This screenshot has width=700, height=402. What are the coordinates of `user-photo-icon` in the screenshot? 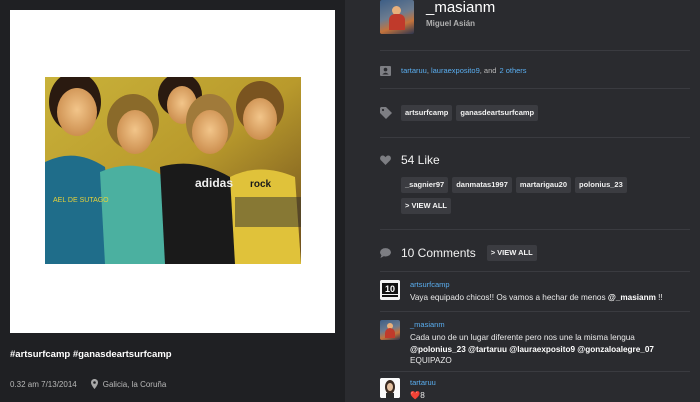 It's located at (390, 388).